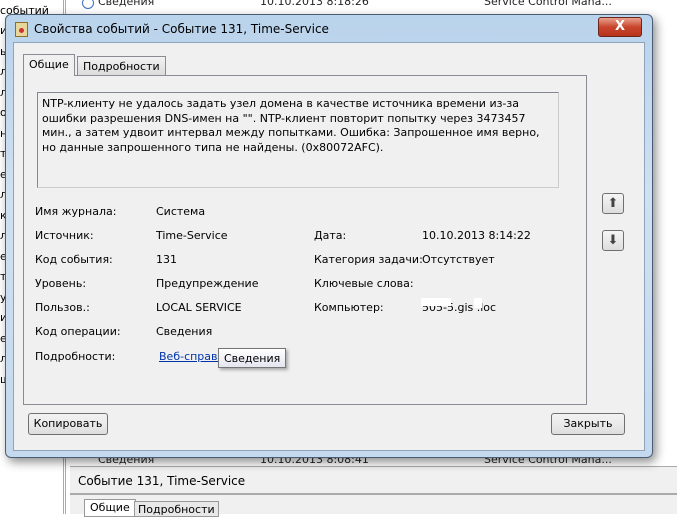  Describe the element at coordinates (207, 283) in the screenshot. I see `field-value: Предупреждение` at that location.